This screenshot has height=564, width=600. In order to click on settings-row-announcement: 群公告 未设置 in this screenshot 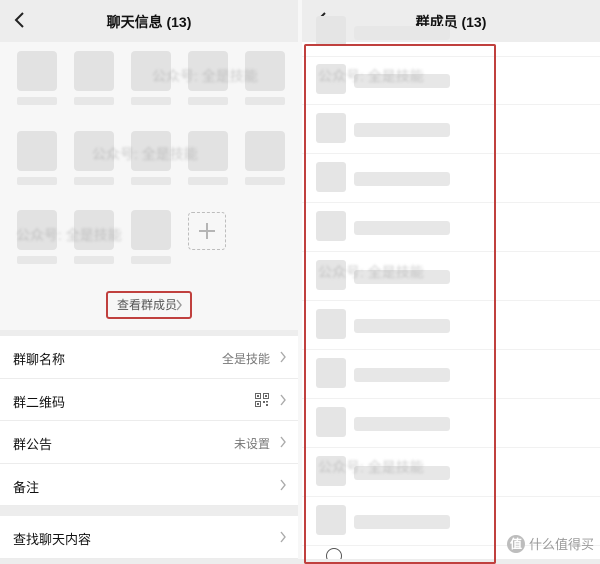, I will do `click(149, 442)`.